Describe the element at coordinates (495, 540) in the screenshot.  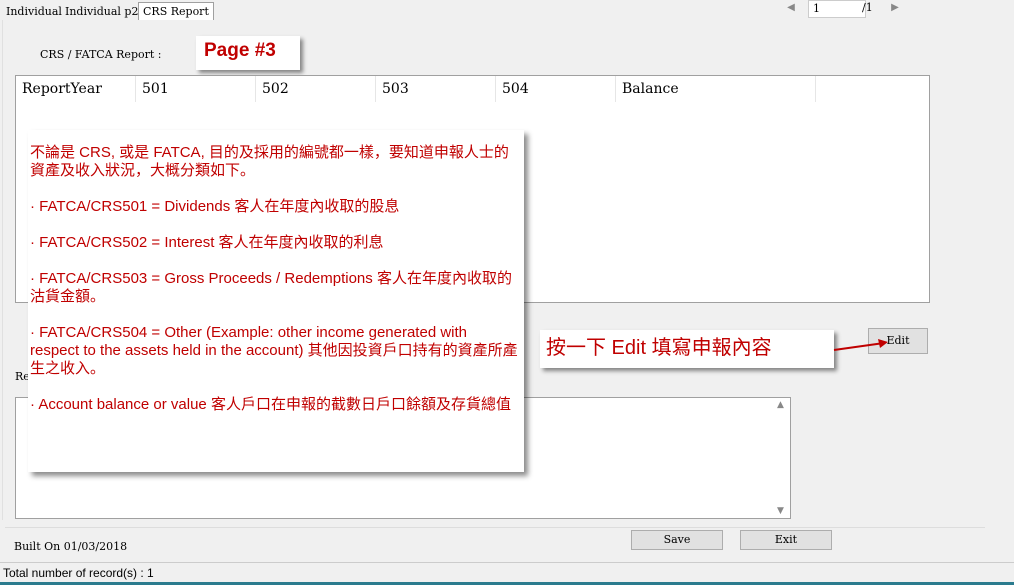
I see `footer-bar` at that location.